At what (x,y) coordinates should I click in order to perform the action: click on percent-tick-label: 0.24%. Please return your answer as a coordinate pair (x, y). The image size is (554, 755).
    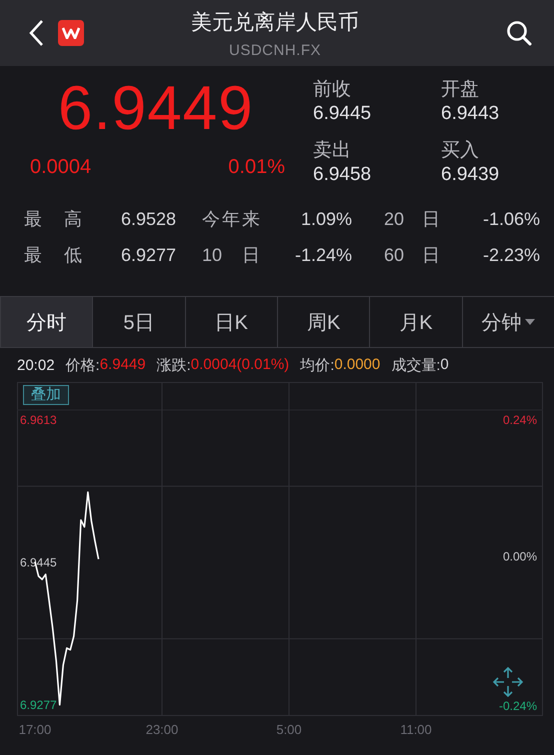
    Looking at the image, I should click on (519, 420).